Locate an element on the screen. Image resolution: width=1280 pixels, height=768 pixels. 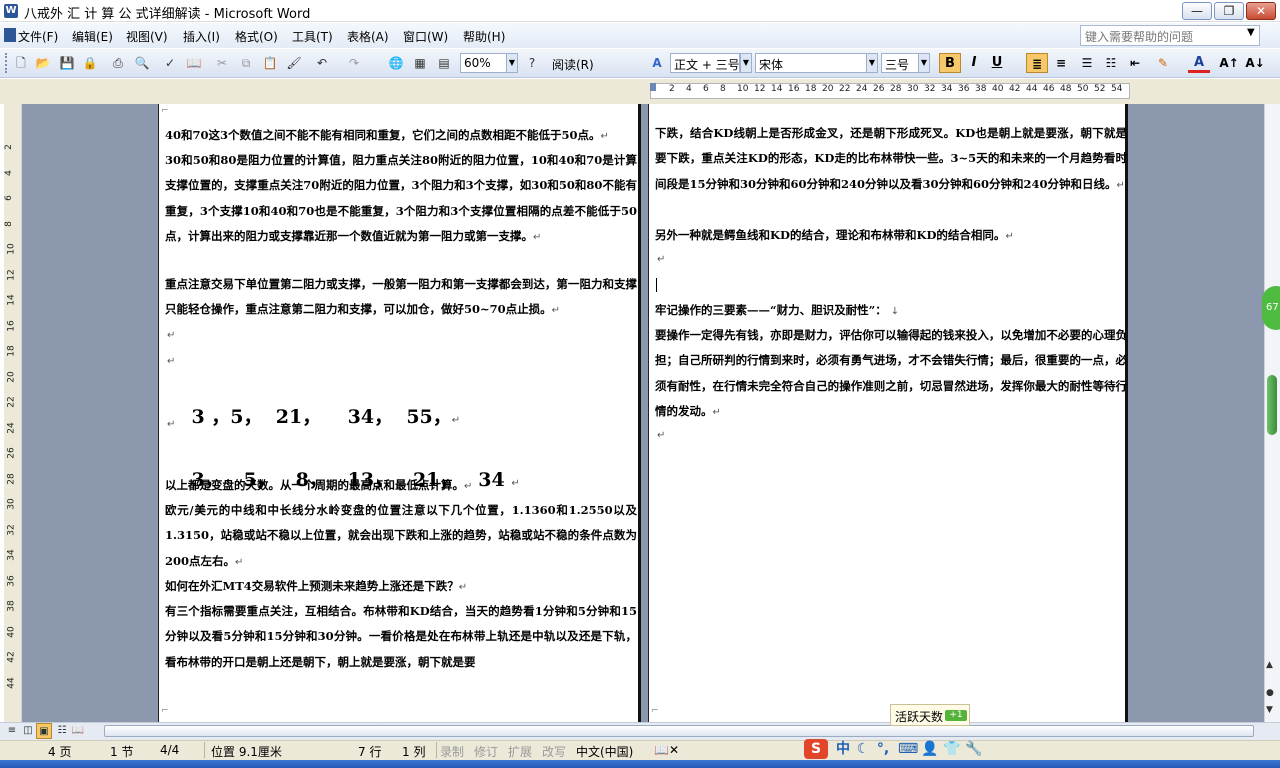
keyboard-icon: ⌨ is located at coordinates (908, 749).